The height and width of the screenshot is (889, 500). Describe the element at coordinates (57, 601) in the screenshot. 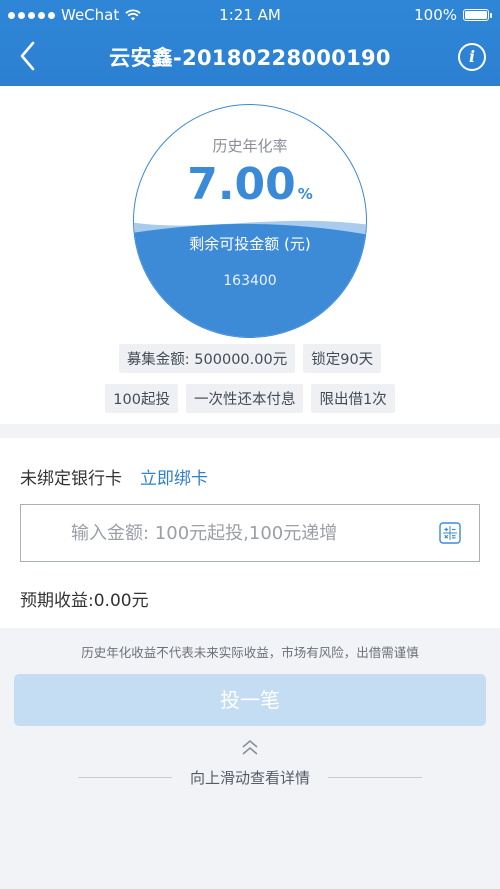

I see `expected-return-label: 预期收益:` at that location.